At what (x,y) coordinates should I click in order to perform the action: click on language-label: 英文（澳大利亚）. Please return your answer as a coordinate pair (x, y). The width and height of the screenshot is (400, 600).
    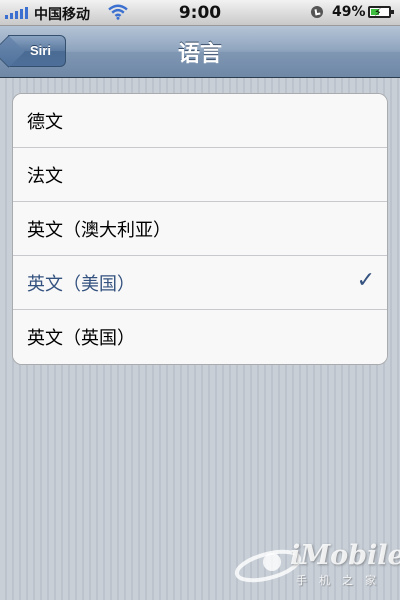
    Looking at the image, I should click on (99, 230).